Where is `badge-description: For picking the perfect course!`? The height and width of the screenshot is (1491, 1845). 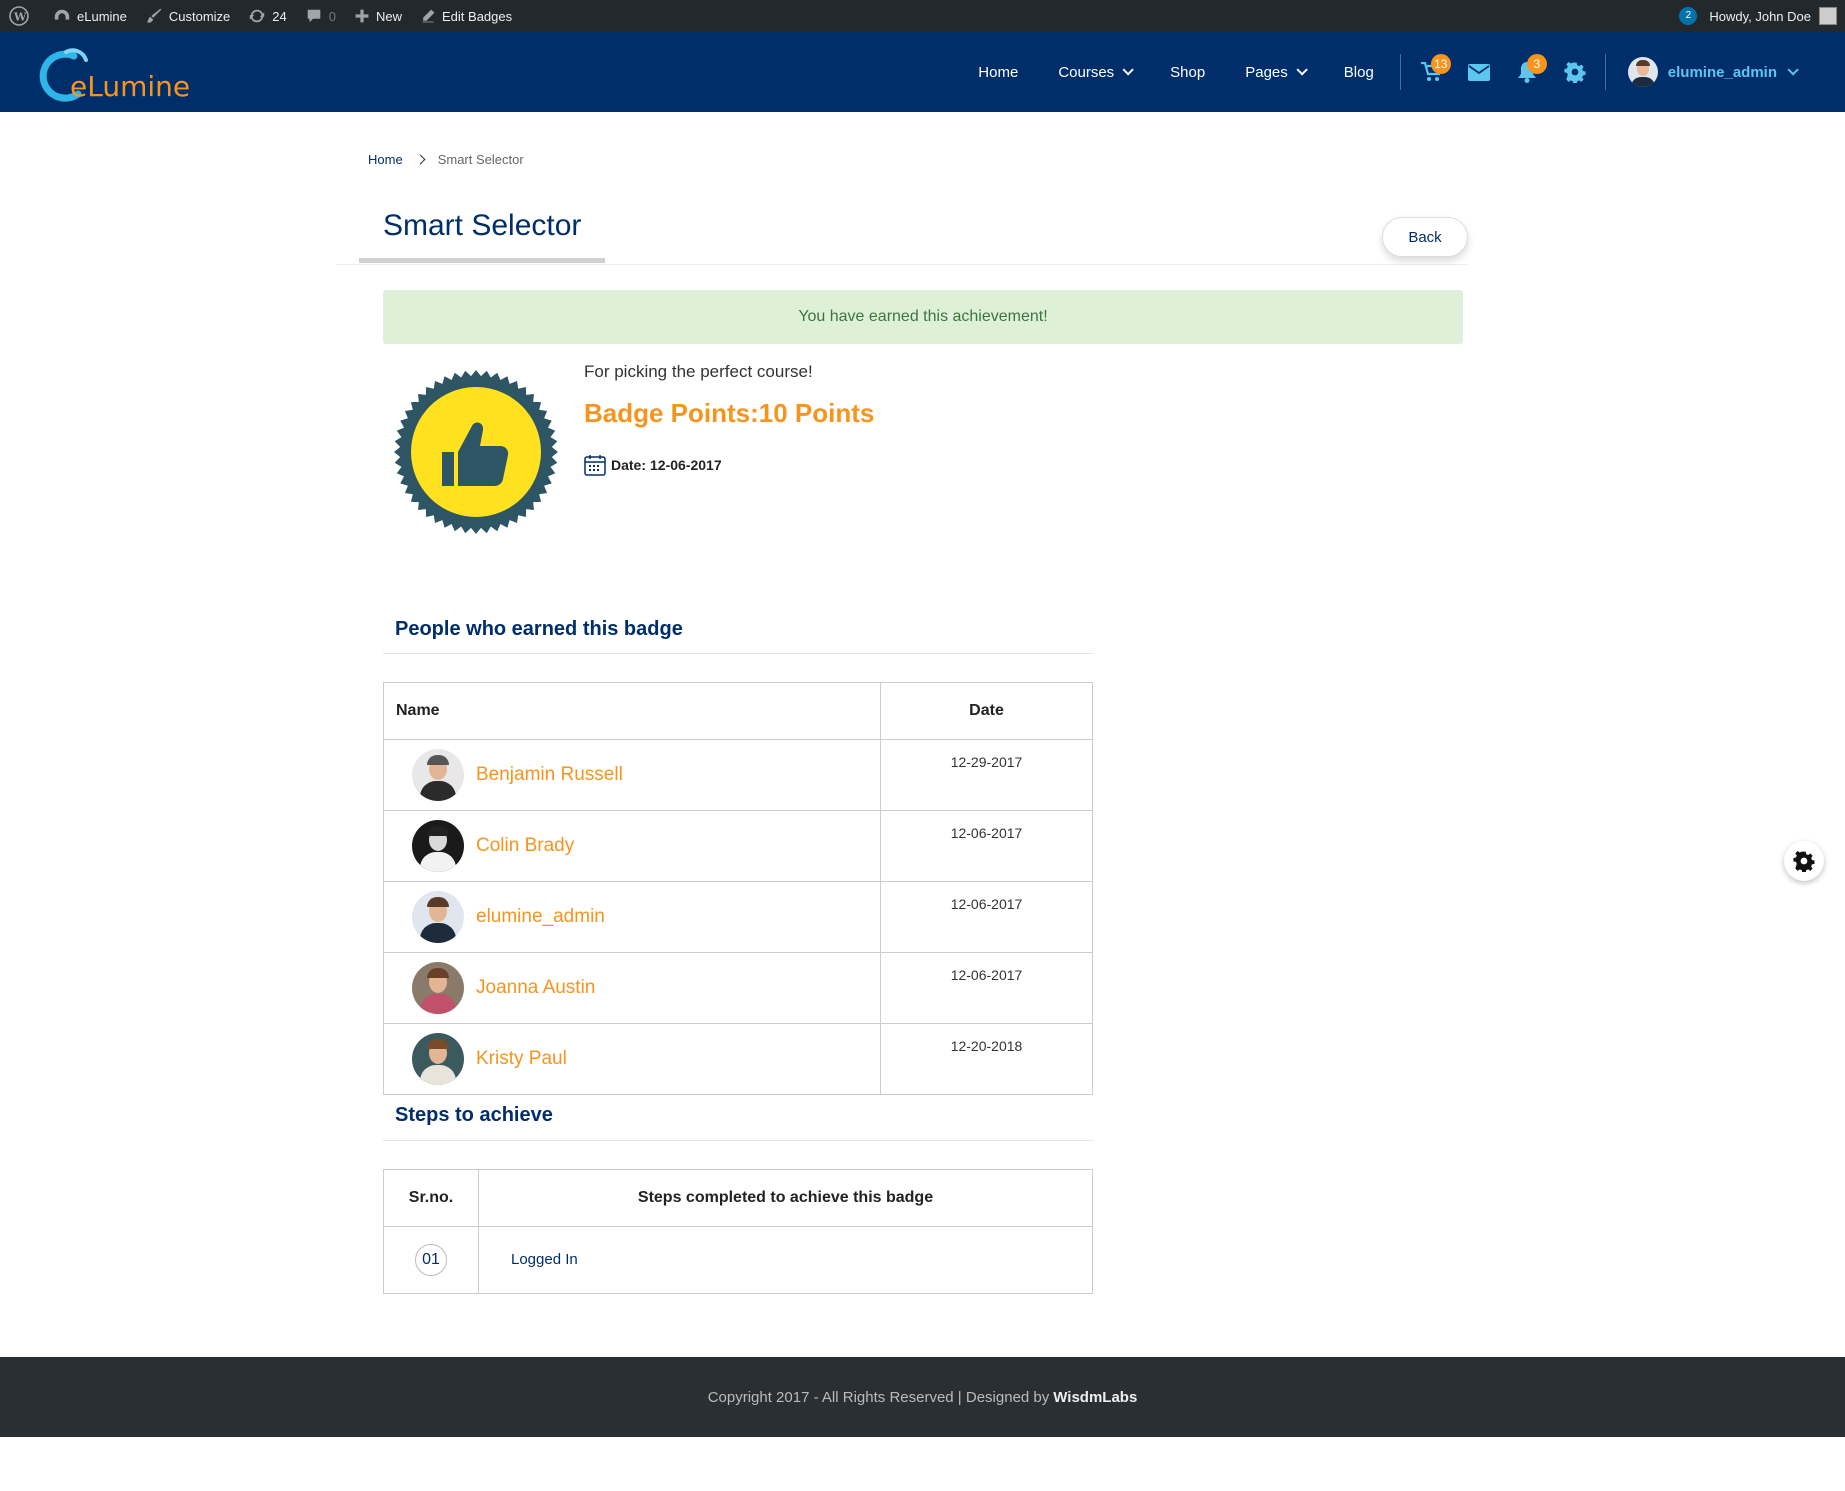 badge-description: For picking the perfect course! is located at coordinates (698, 371).